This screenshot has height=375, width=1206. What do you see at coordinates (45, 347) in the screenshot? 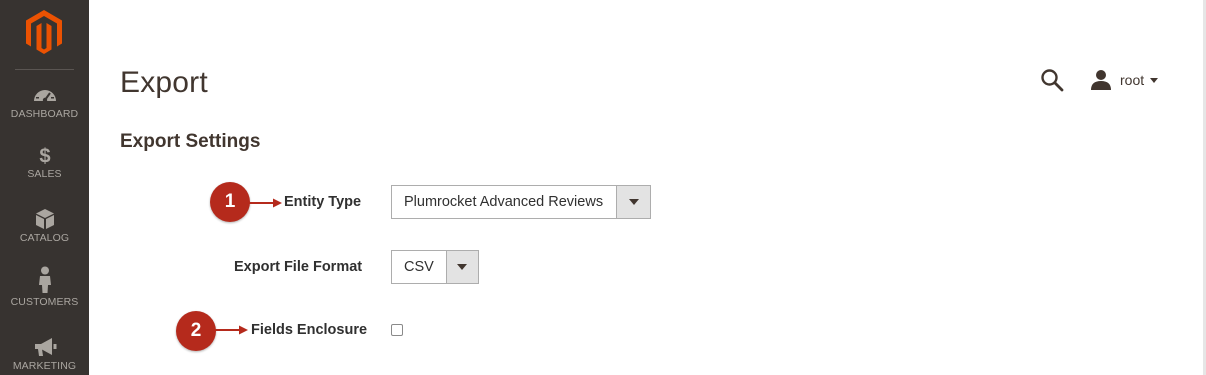
I see `megaphone-icon` at bounding box center [45, 347].